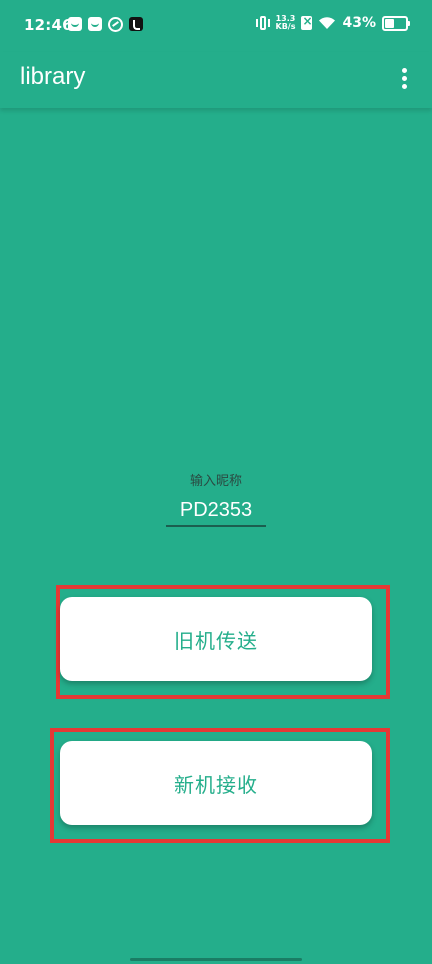 This screenshot has width=432, height=964. What do you see at coordinates (95, 24) in the screenshot?
I see `mail-icon` at bounding box center [95, 24].